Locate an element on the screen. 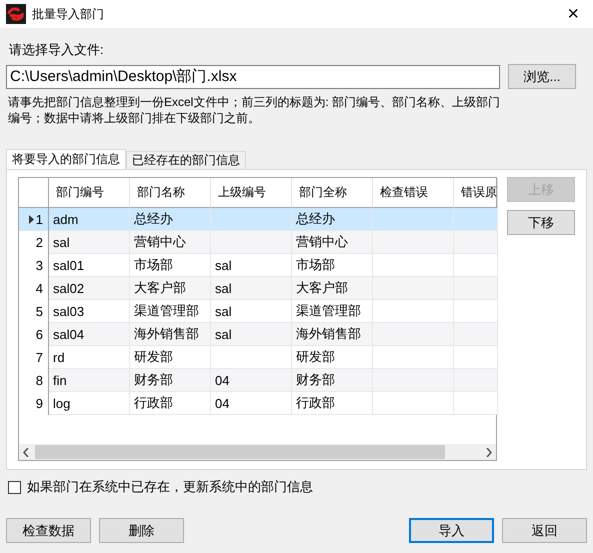  hint-text: 请事先把部门信息整理到一份Excel文件中；前三列的标题为: 部门编号、部门名称、上级部门编号；数据中请将上级部门排在下级部门之前。 is located at coordinates (255, 110).